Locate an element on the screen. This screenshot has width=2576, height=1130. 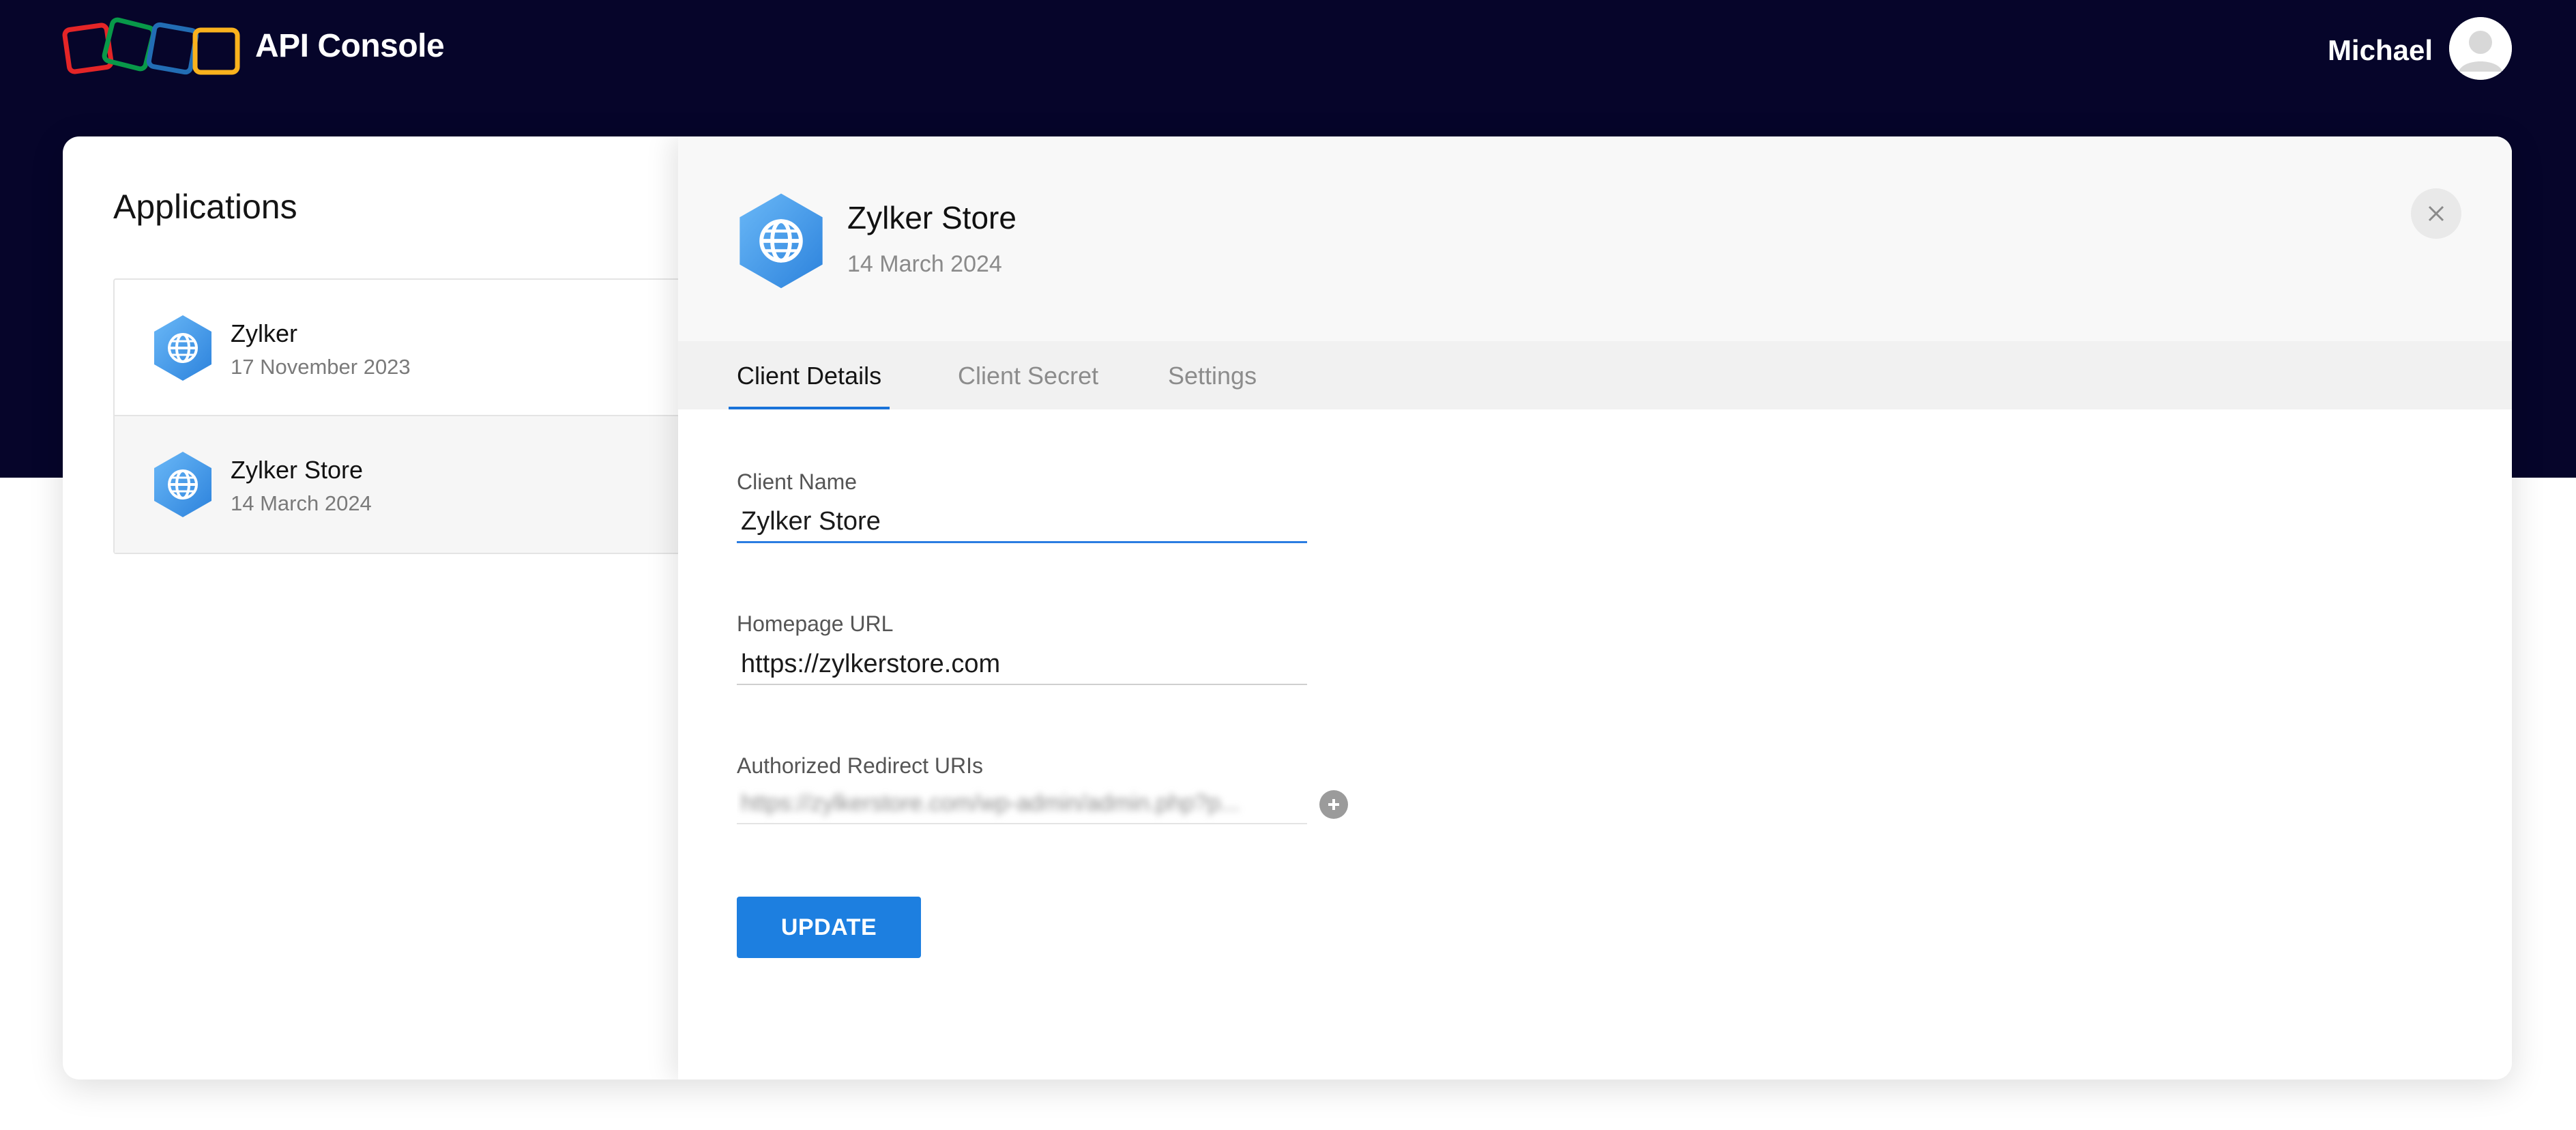
tab-settings: Settings is located at coordinates (1212, 385).